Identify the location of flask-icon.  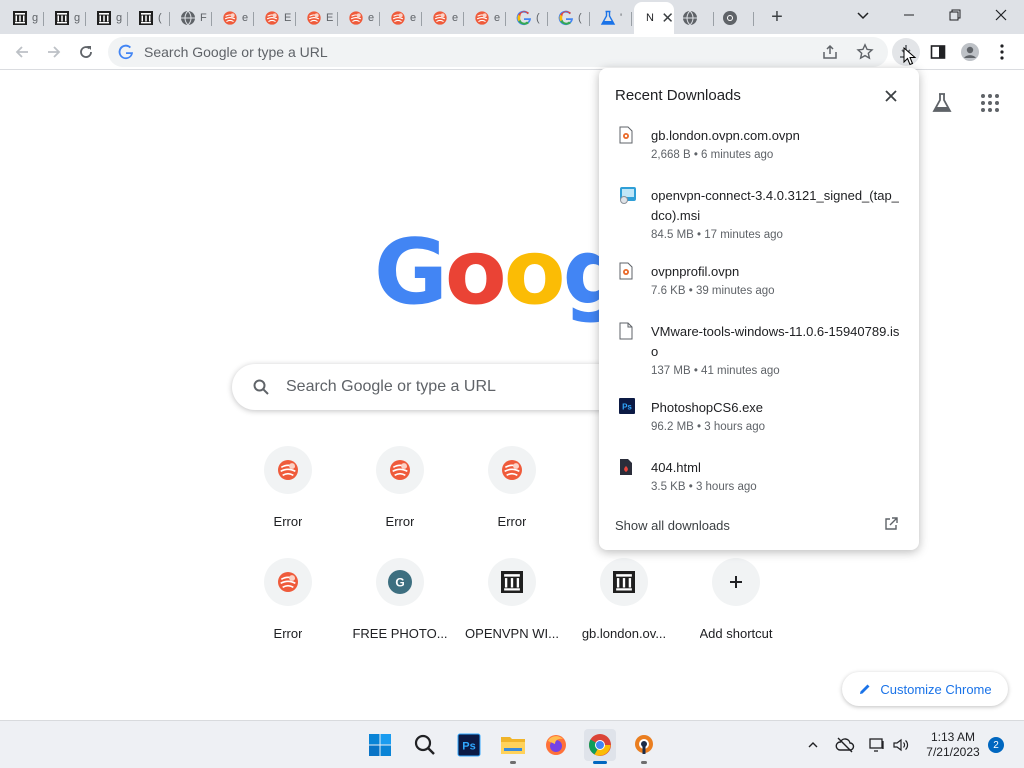
(608, 18).